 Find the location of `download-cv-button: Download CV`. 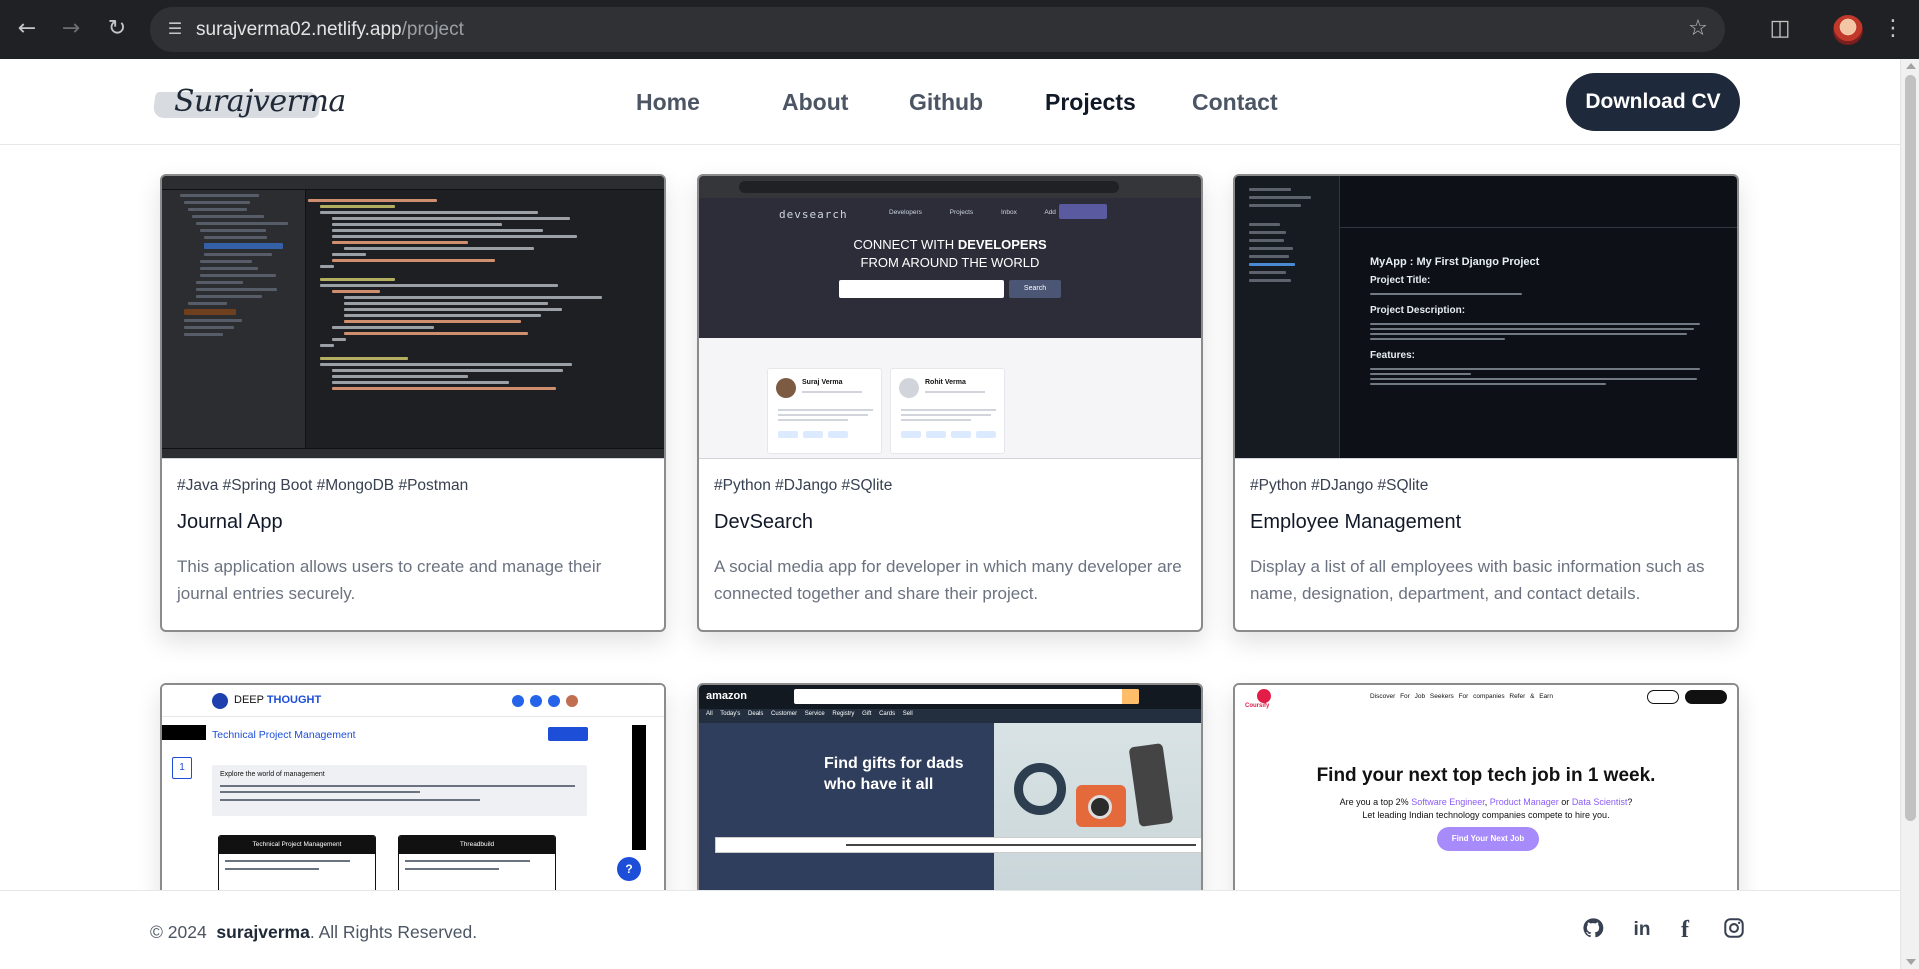

download-cv-button: Download CV is located at coordinates (1653, 102).